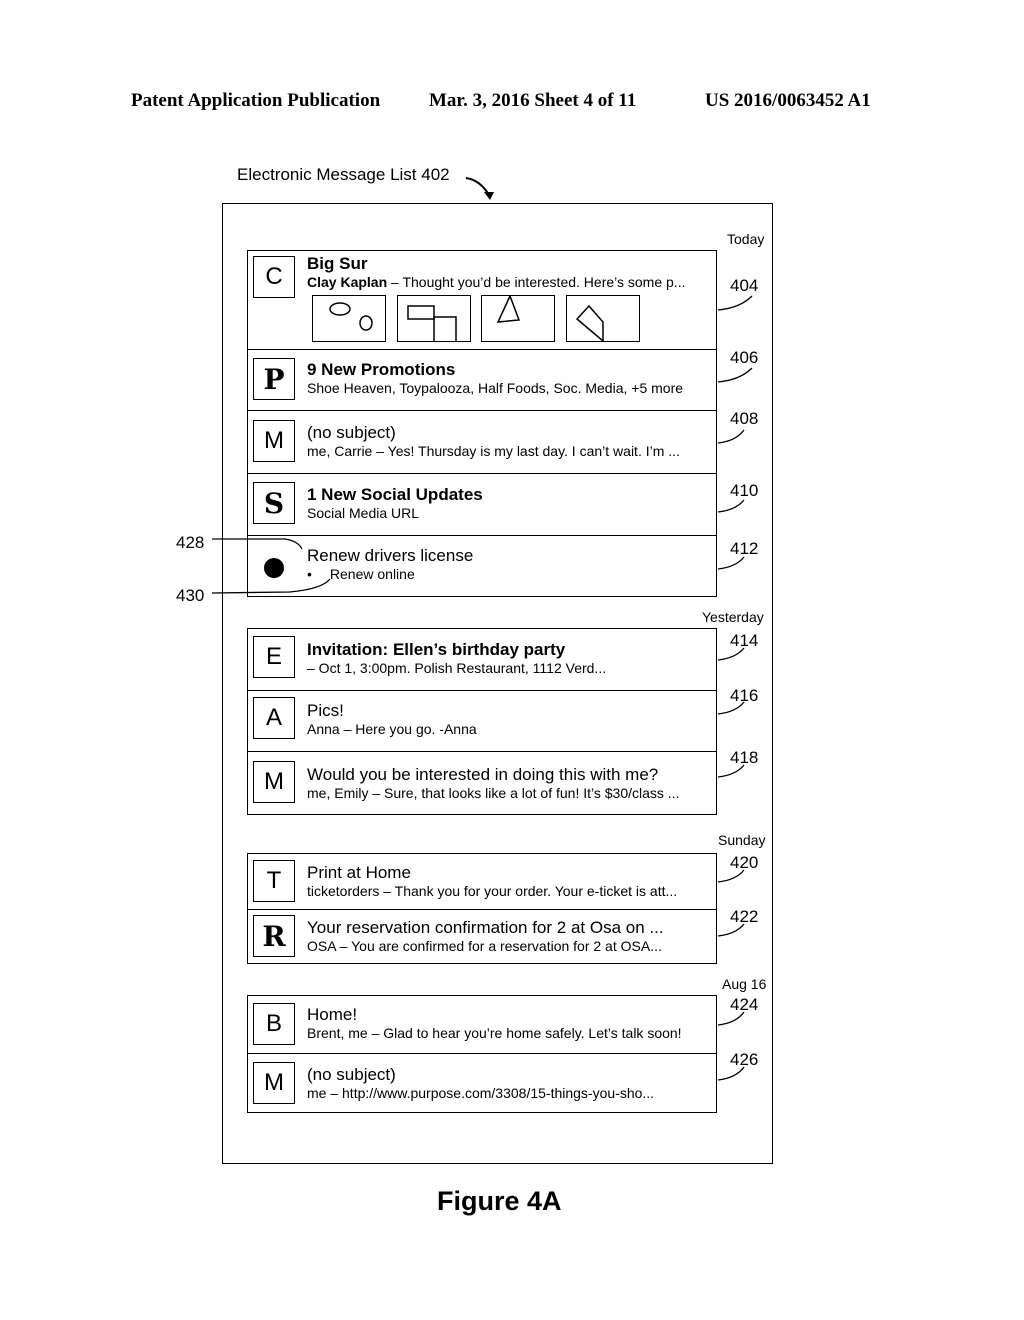  Describe the element at coordinates (788, 100) in the screenshot. I see `patent-number: US 2016/0063452 A1` at that location.